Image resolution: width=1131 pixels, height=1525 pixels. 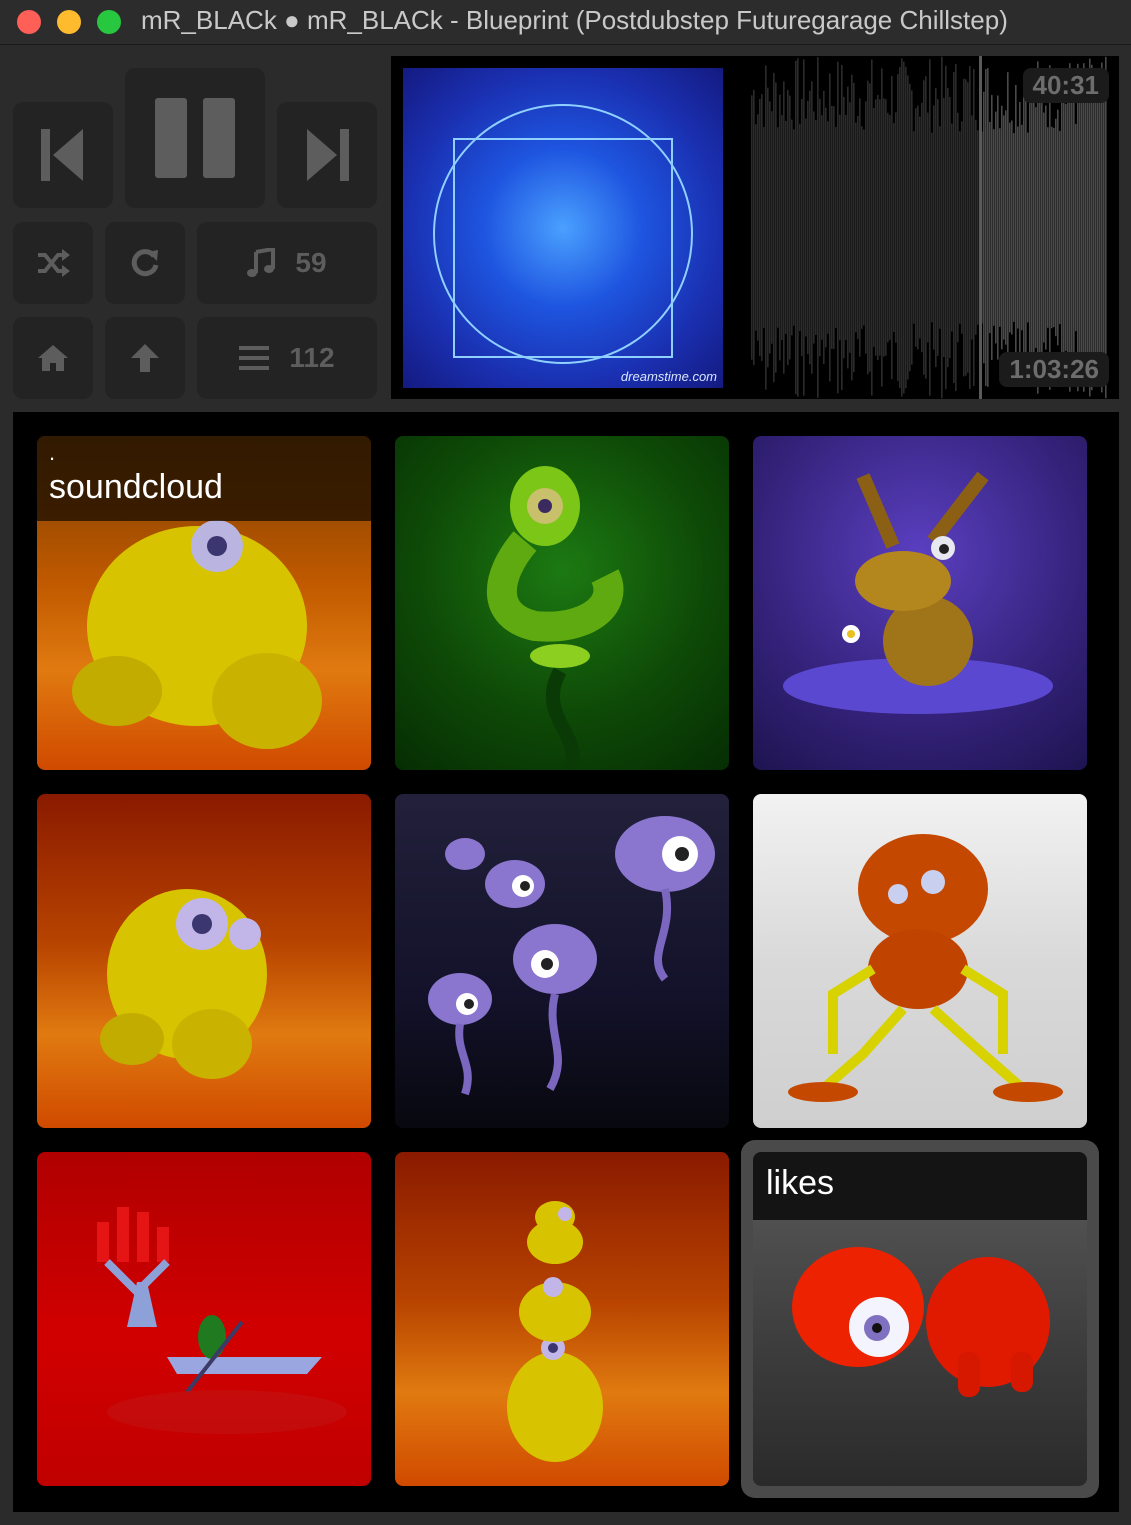 What do you see at coordinates (195, 138) in the screenshot?
I see `pause-button` at bounding box center [195, 138].